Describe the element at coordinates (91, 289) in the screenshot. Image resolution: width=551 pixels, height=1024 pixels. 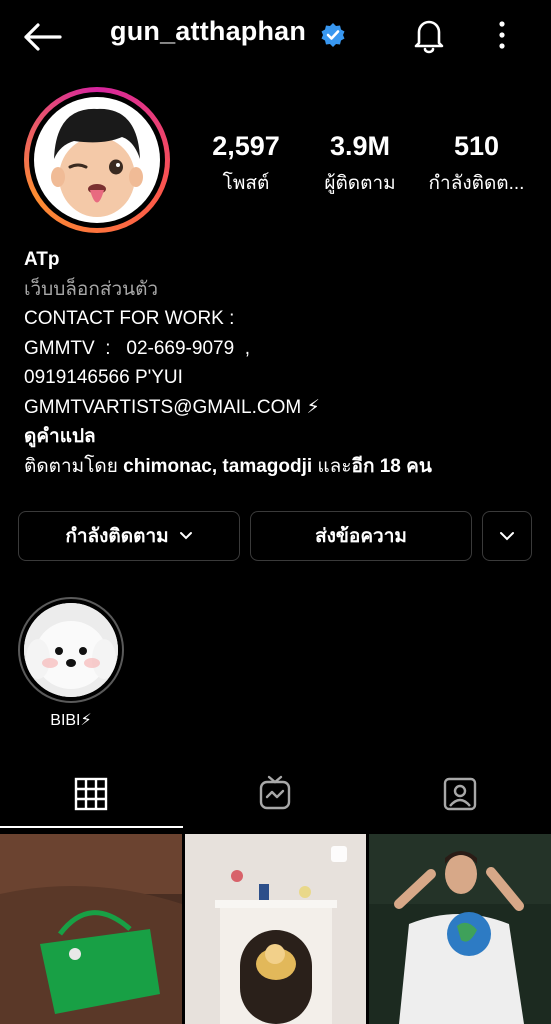
I see `category-label: เว็บบล็อกส่วนตัว` at that location.